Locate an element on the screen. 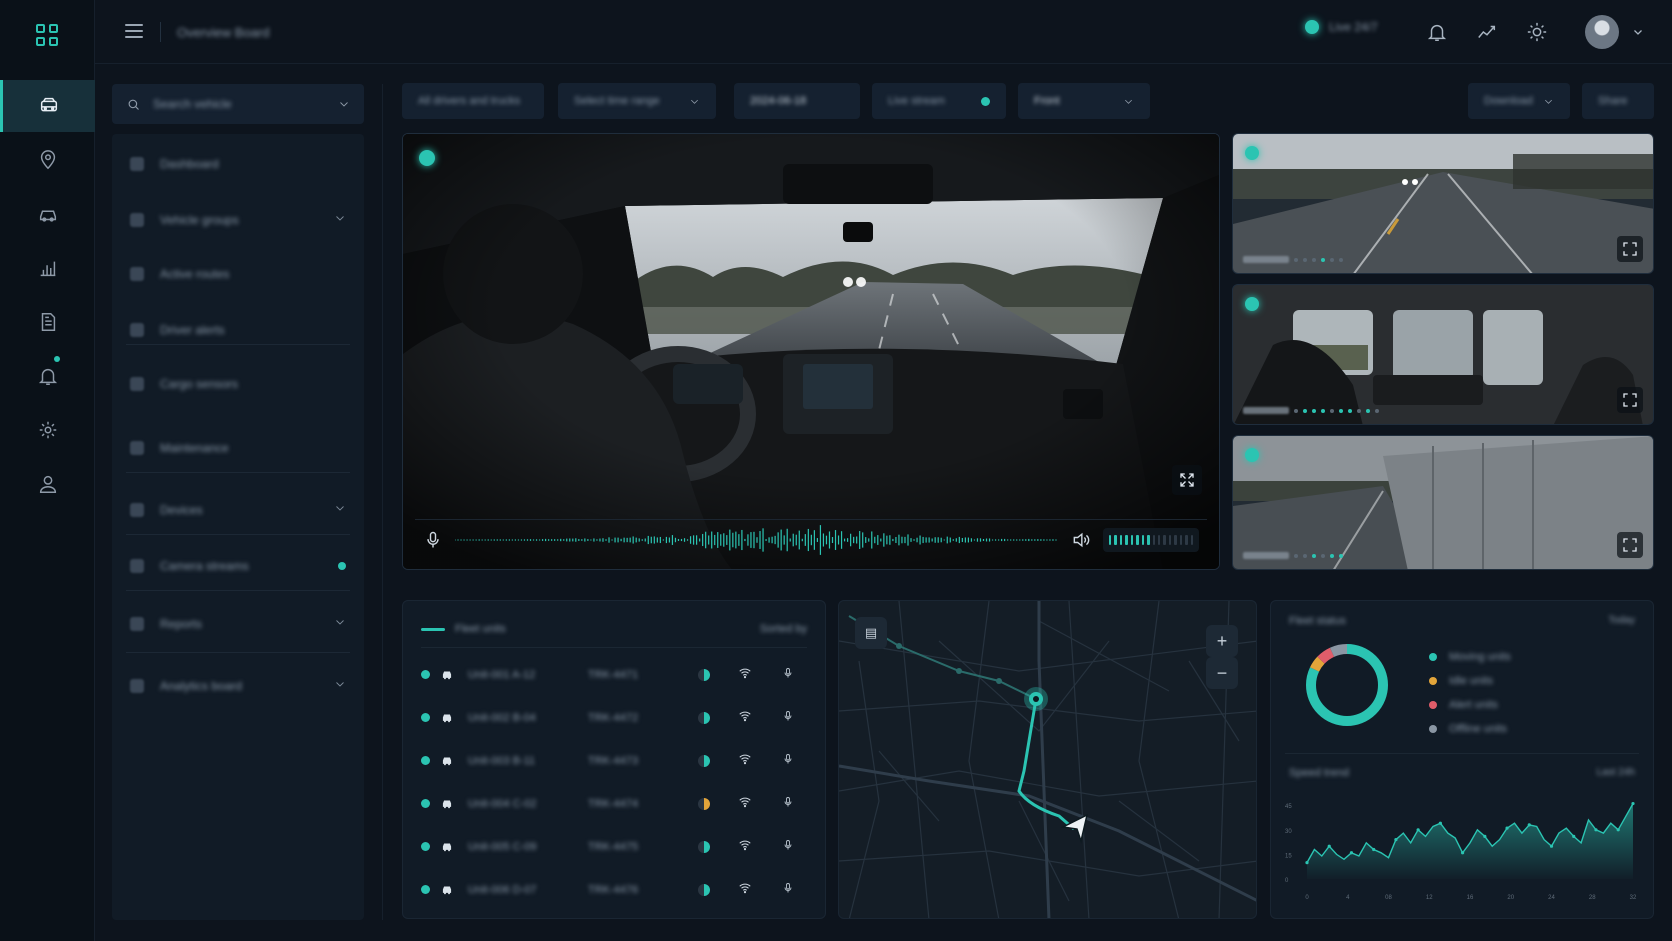 The height and width of the screenshot is (941, 1672). x-tick-label: 28 is located at coordinates (1592, 898).